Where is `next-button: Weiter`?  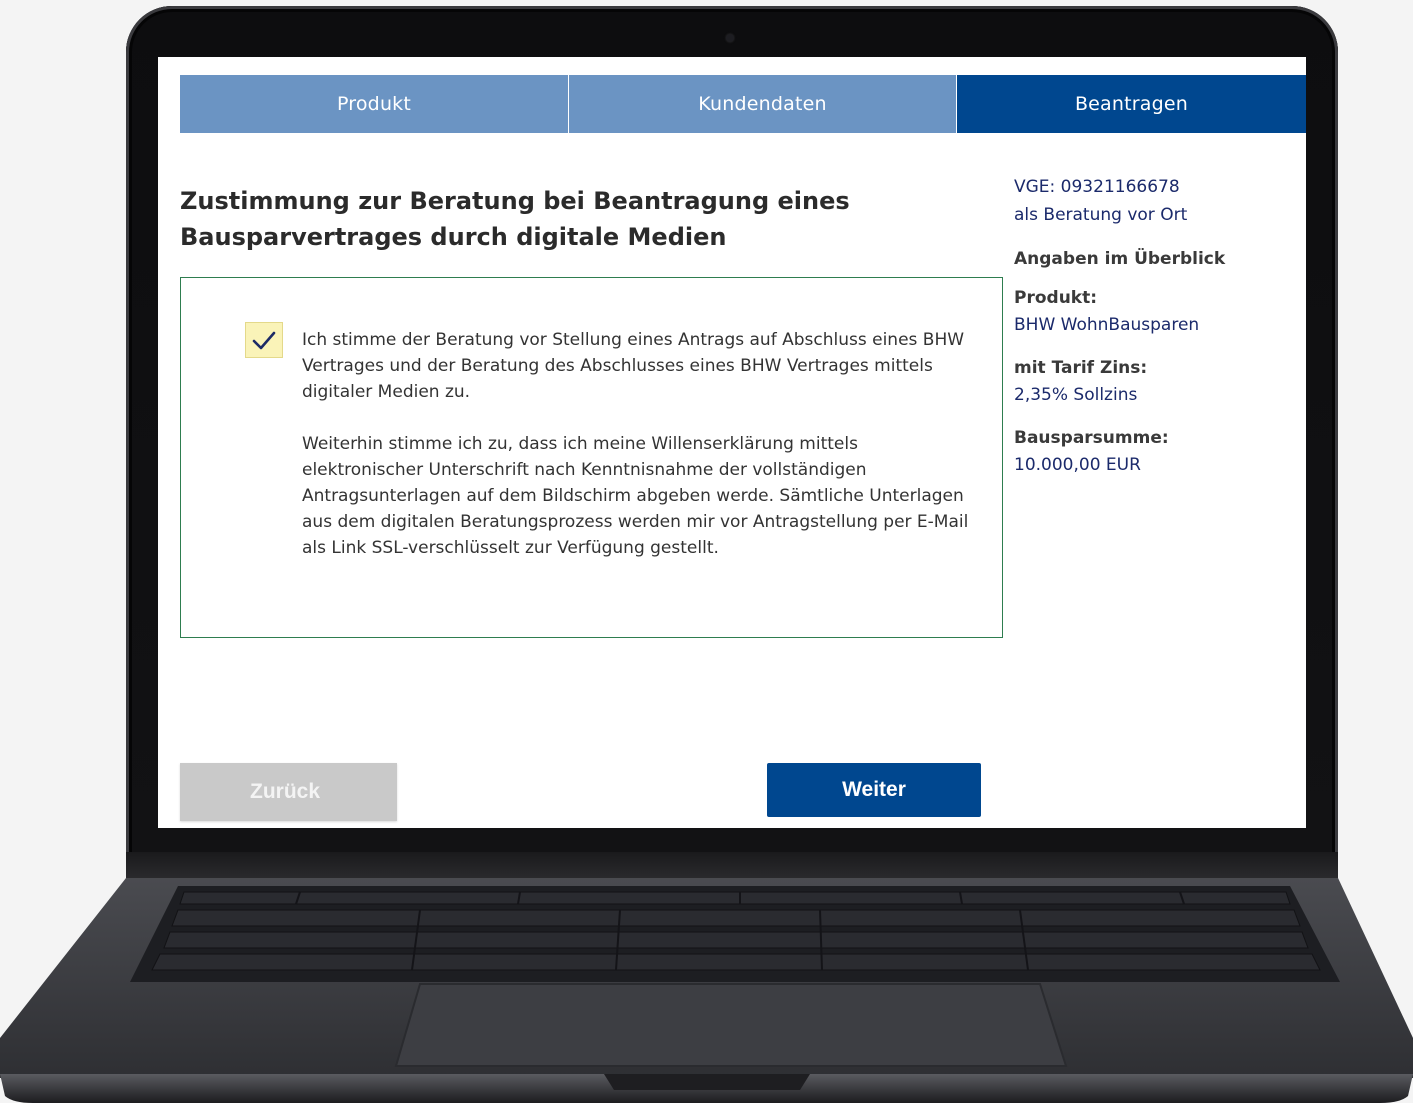
next-button: Weiter is located at coordinates (874, 790).